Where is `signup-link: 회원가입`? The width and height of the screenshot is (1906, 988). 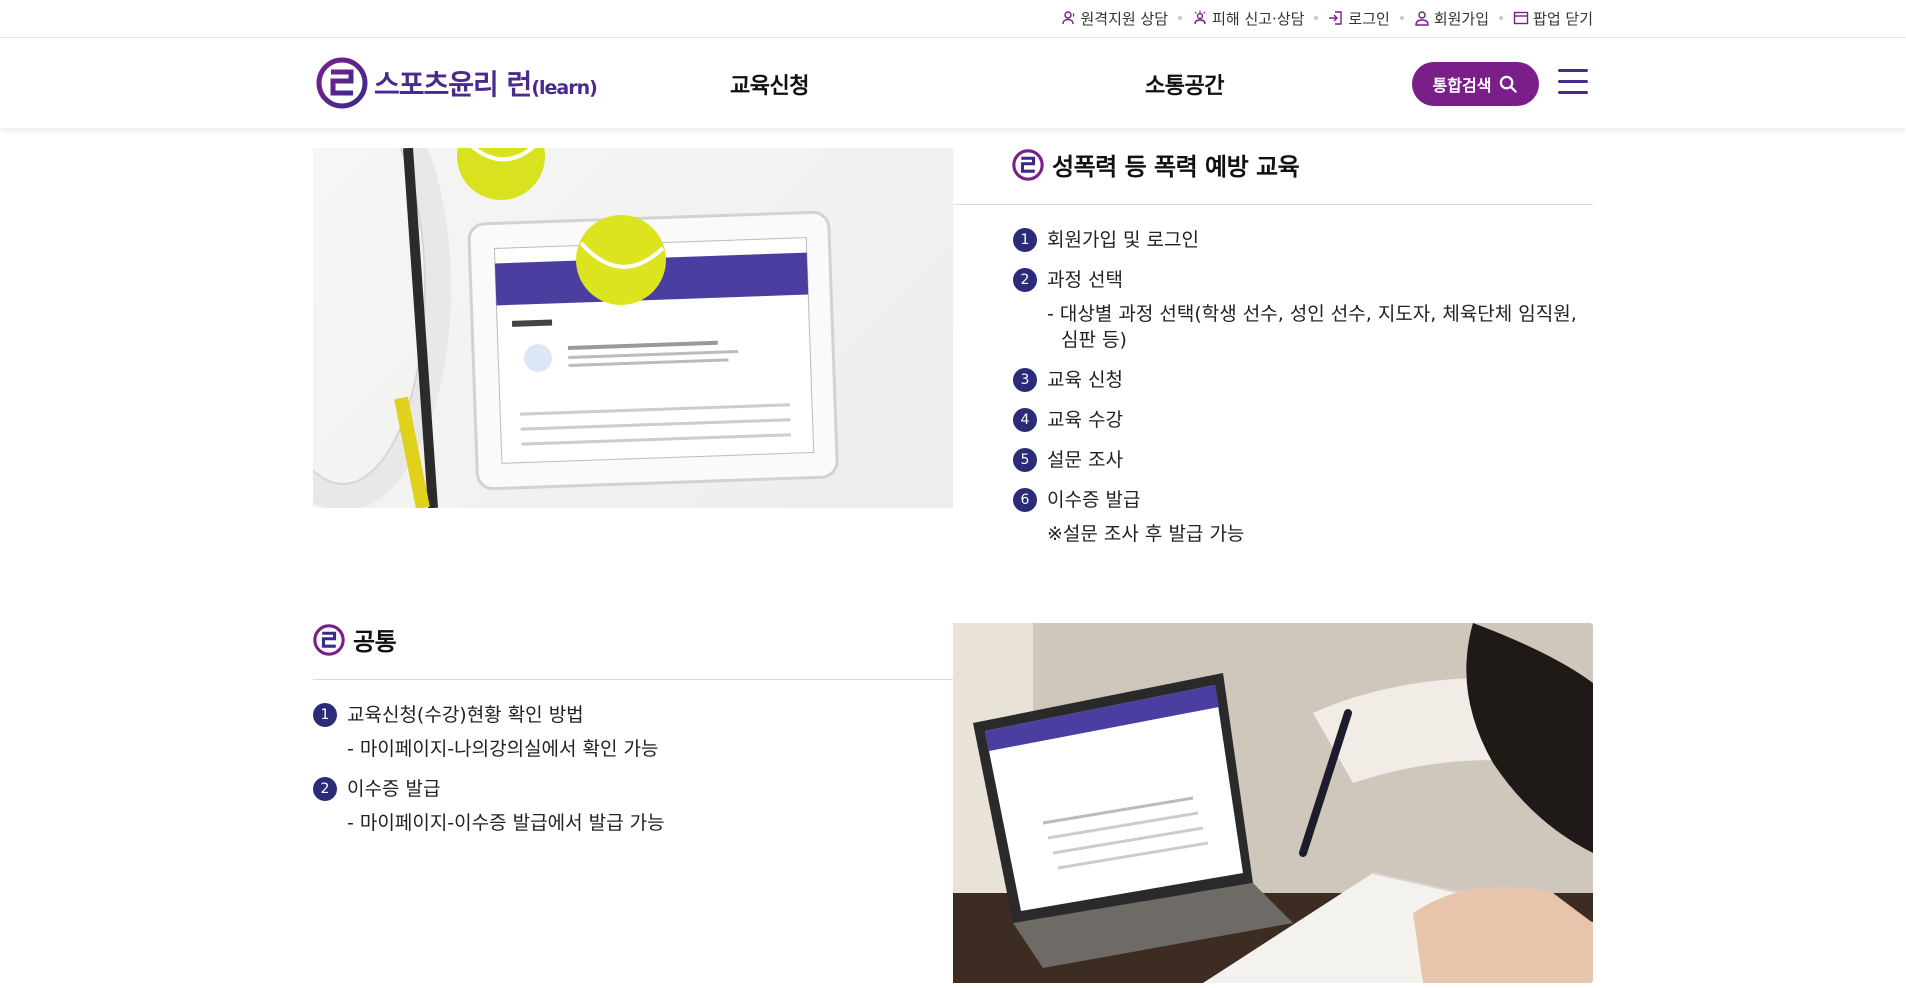
signup-link: 회원가입 is located at coordinates (1451, 18).